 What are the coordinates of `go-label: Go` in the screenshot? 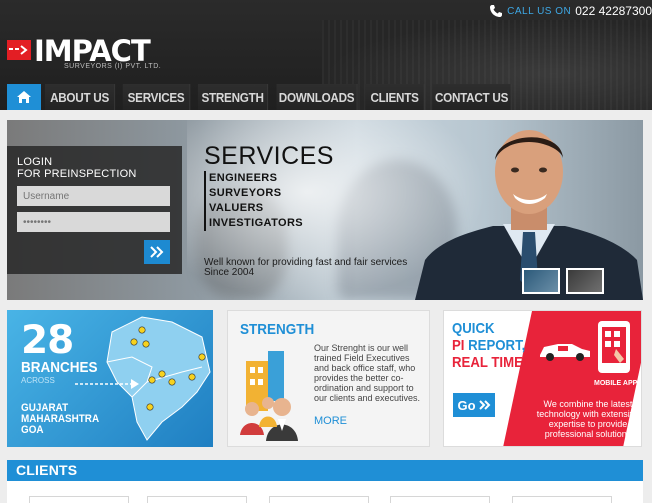 It's located at (466, 405).